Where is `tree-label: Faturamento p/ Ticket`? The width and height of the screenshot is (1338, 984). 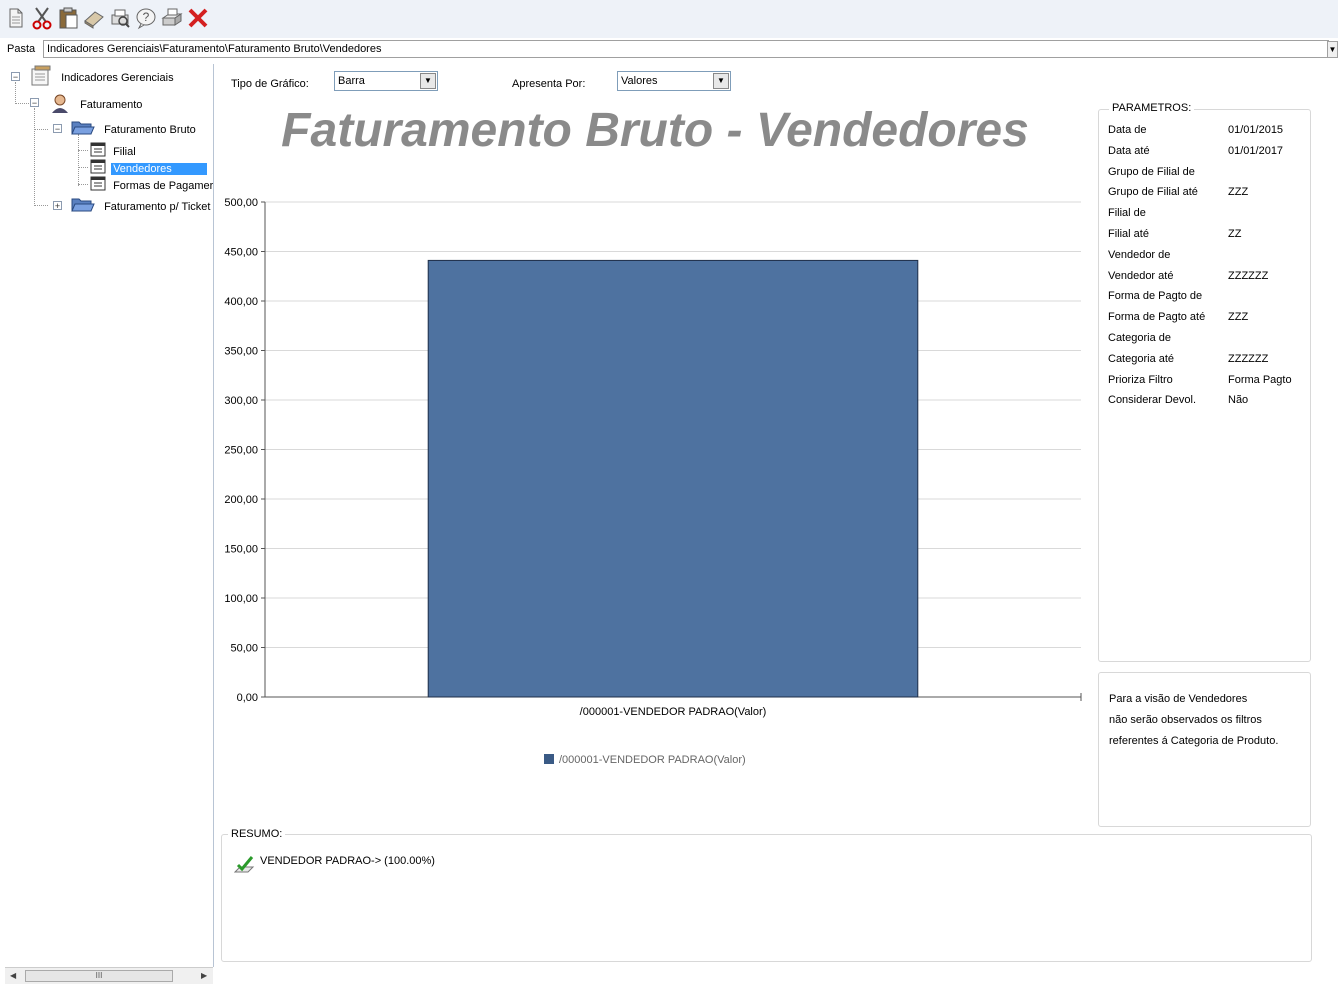
tree-label: Faturamento p/ Ticket is located at coordinates (157, 206).